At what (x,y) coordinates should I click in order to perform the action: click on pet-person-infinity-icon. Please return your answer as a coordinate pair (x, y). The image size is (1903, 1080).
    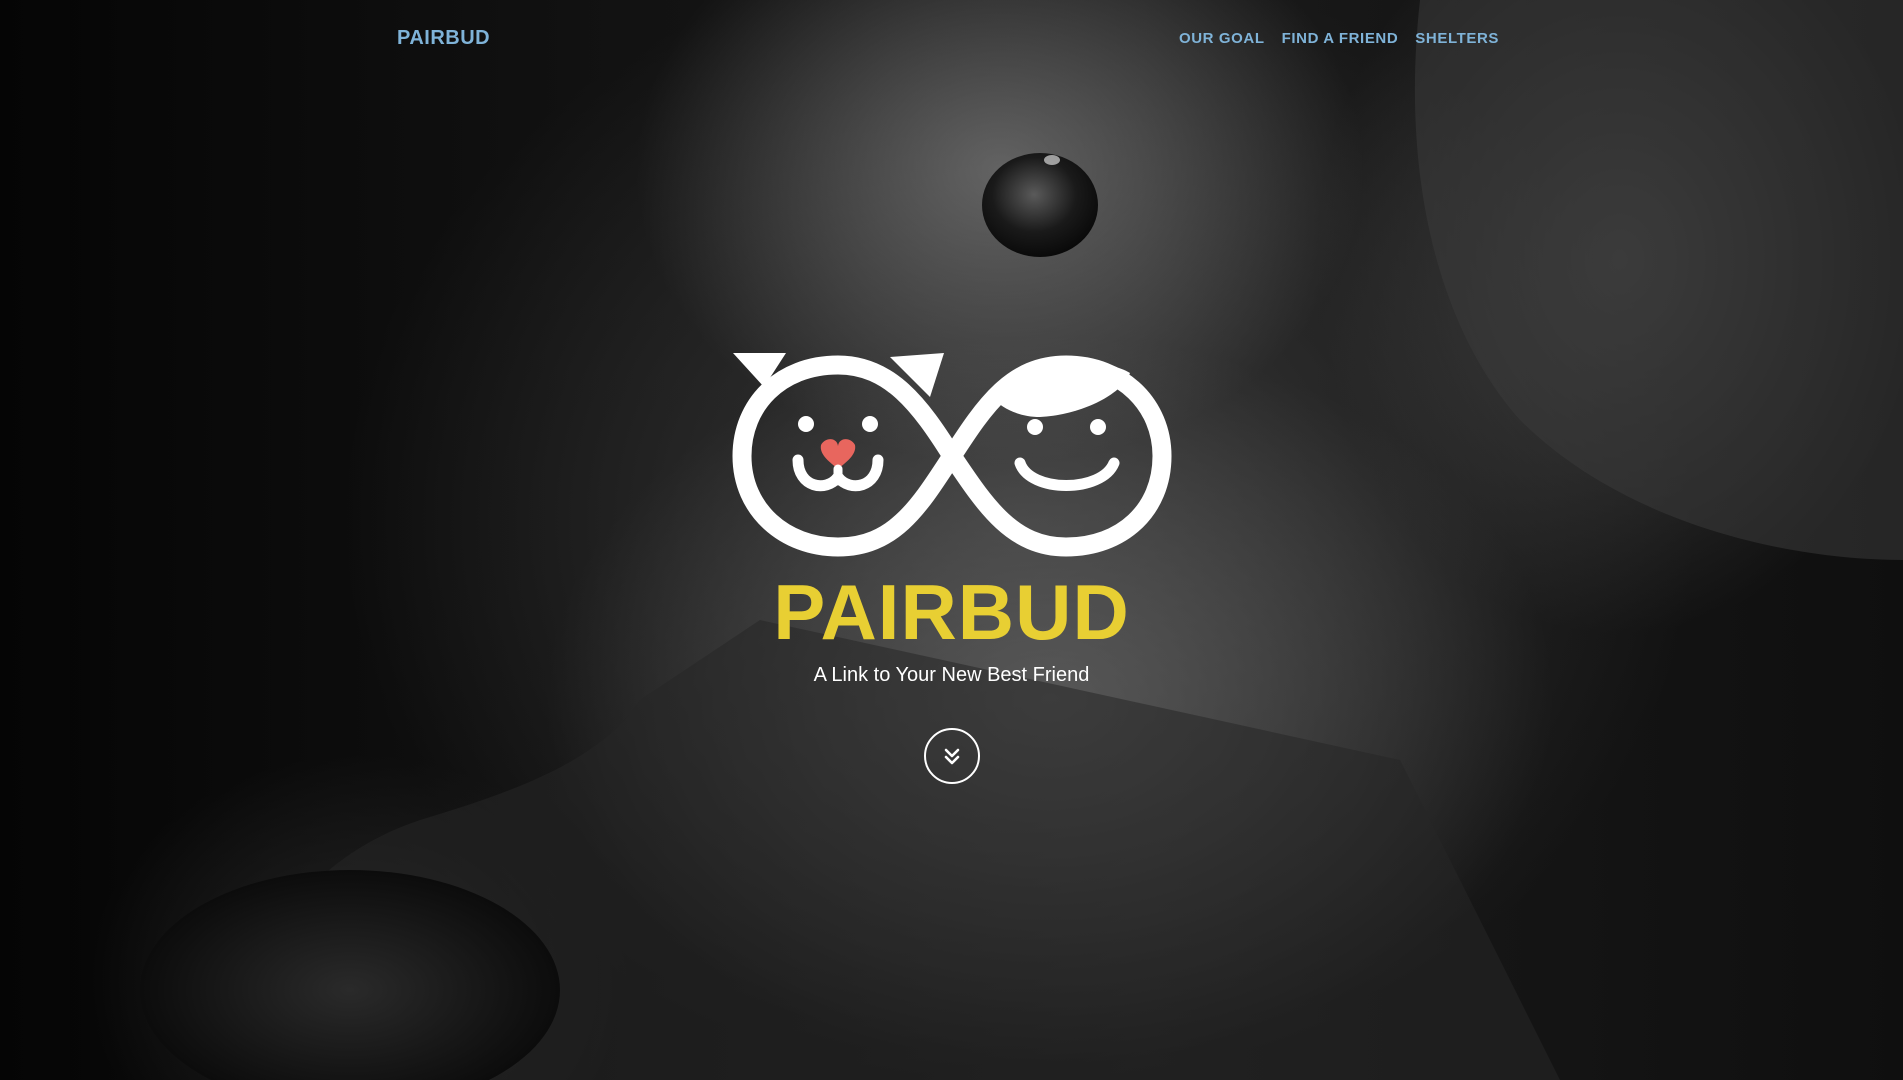
    Looking at the image, I should click on (952, 455).